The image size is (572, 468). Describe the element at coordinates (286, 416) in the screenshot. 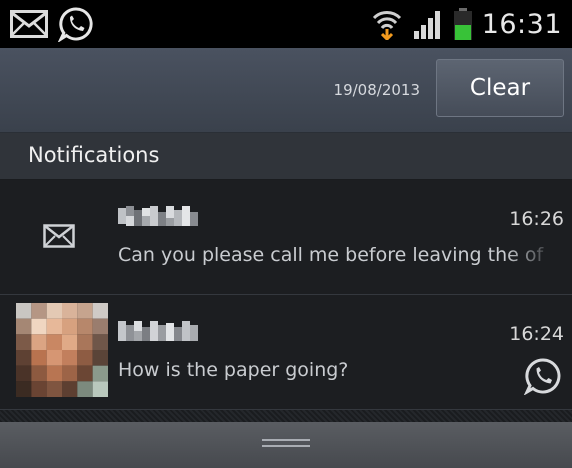

I see `panel-divider` at that location.